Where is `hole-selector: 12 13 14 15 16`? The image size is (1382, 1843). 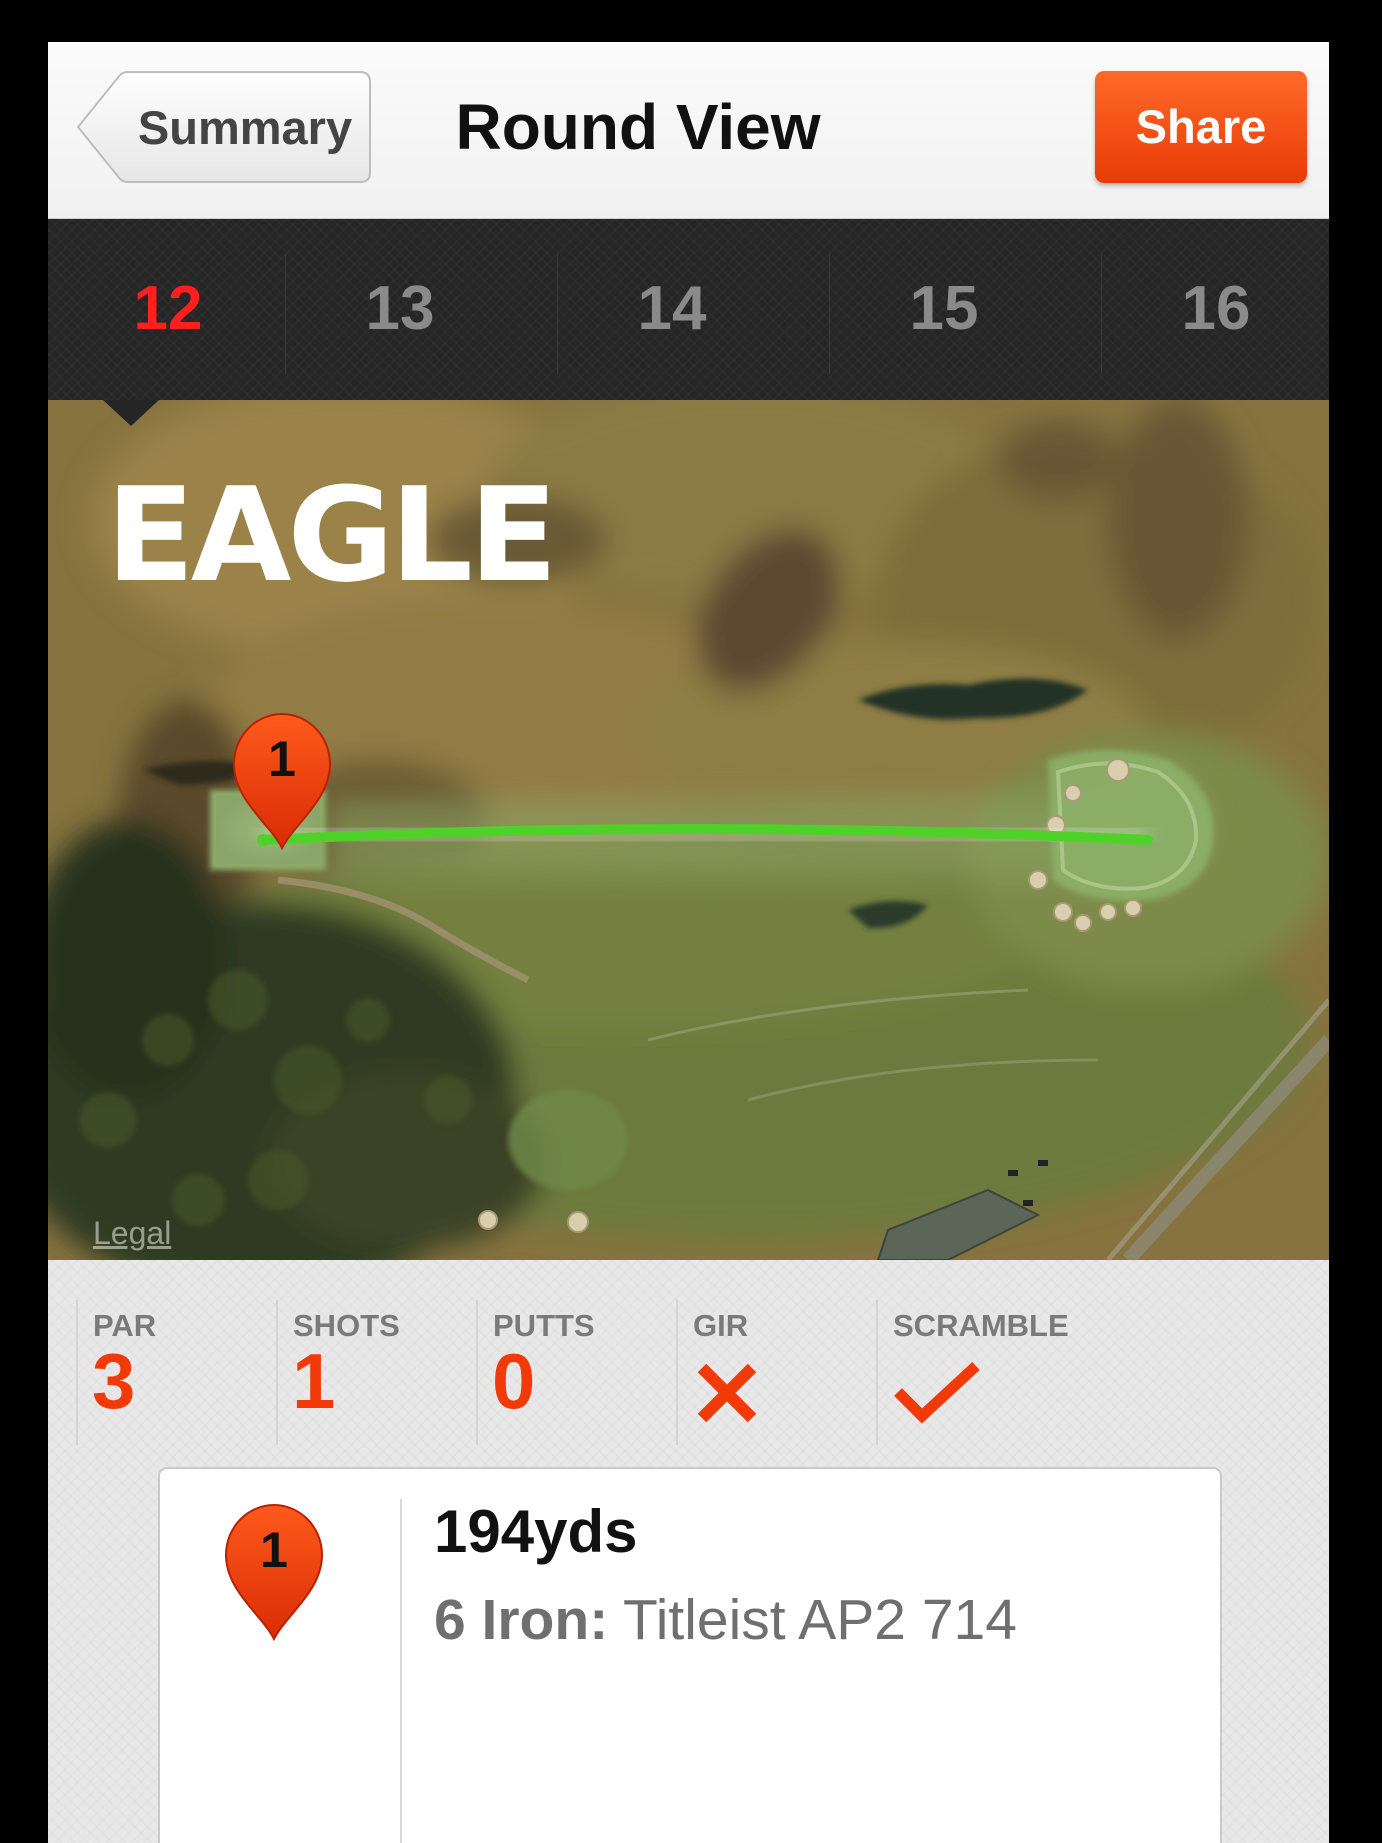
hole-selector: 12 13 14 15 16 is located at coordinates (688, 322).